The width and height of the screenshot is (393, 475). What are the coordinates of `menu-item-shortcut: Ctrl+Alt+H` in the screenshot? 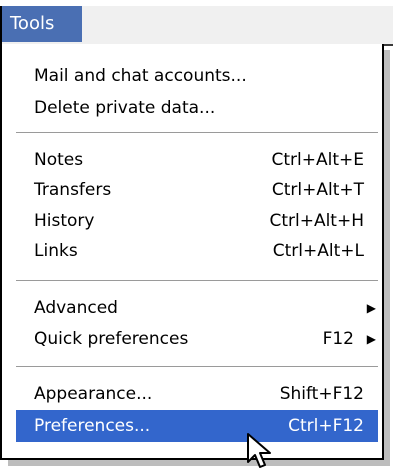 It's located at (316, 221).